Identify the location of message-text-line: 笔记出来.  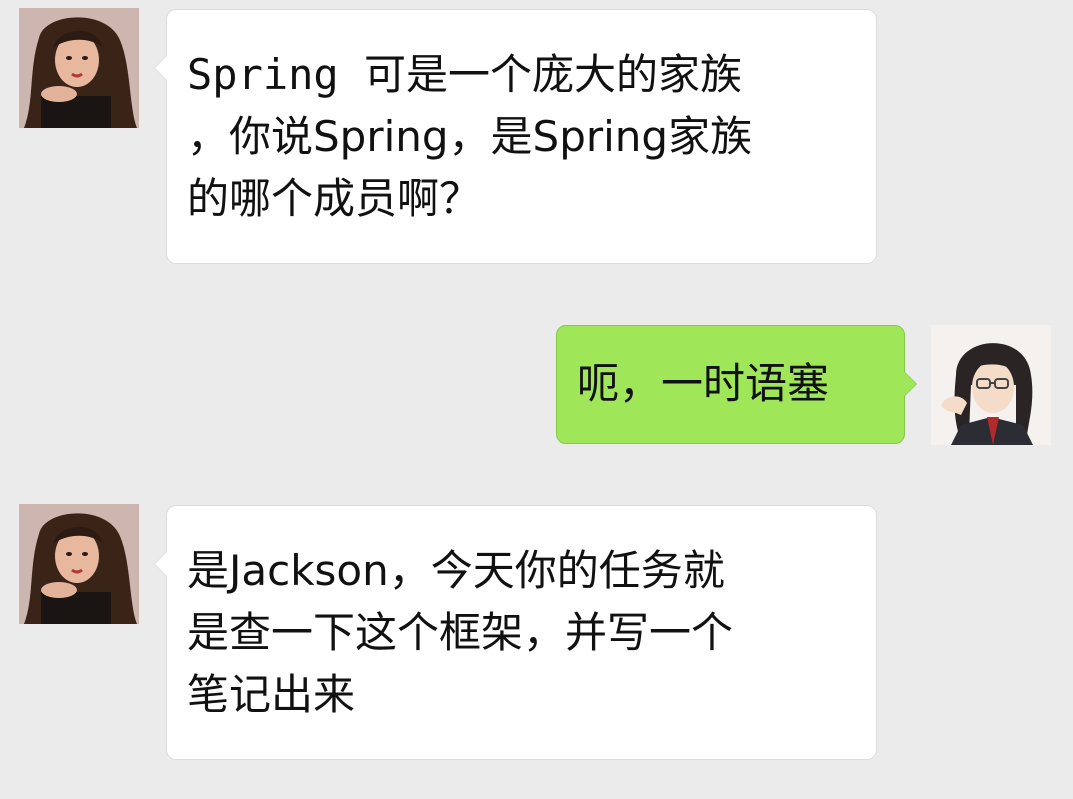
(271, 694).